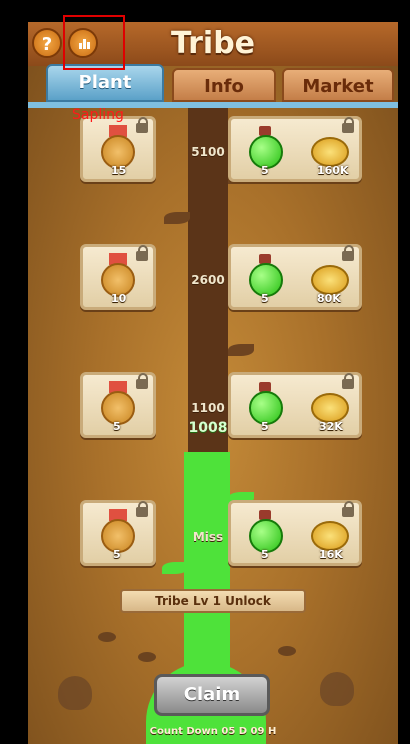 The image size is (410, 744). I want to click on coin-quantity: 160K, so click(333, 170).